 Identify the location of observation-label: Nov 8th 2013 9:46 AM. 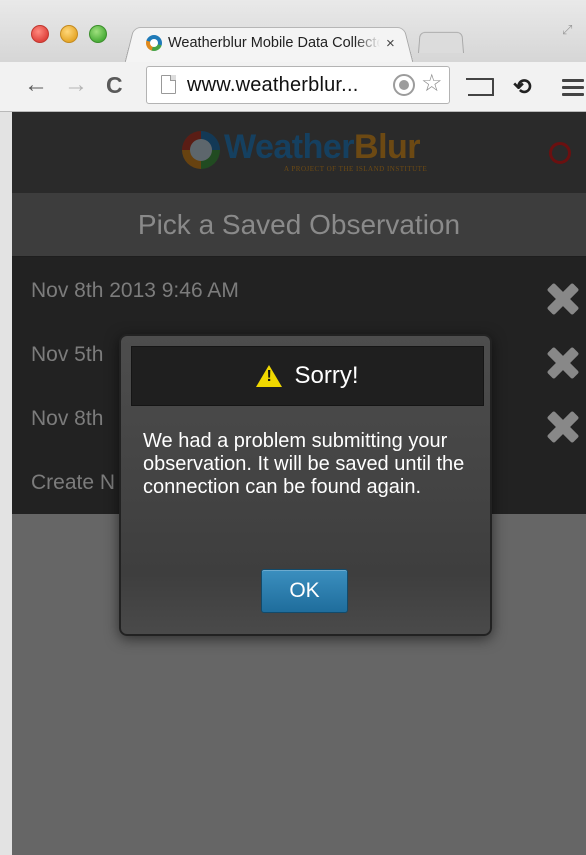
(135, 290).